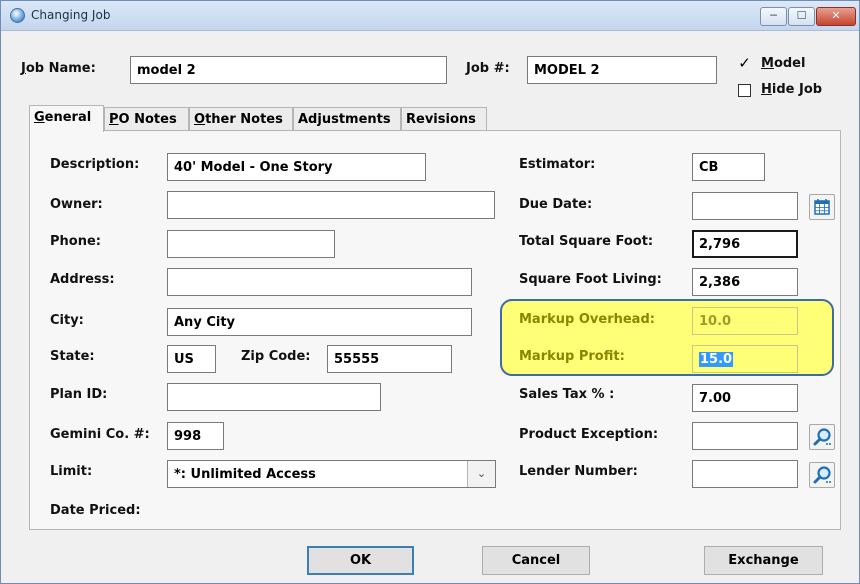 This screenshot has height=584, width=860. What do you see at coordinates (195, 436) in the screenshot?
I see `gemini-co-input: 998` at bounding box center [195, 436].